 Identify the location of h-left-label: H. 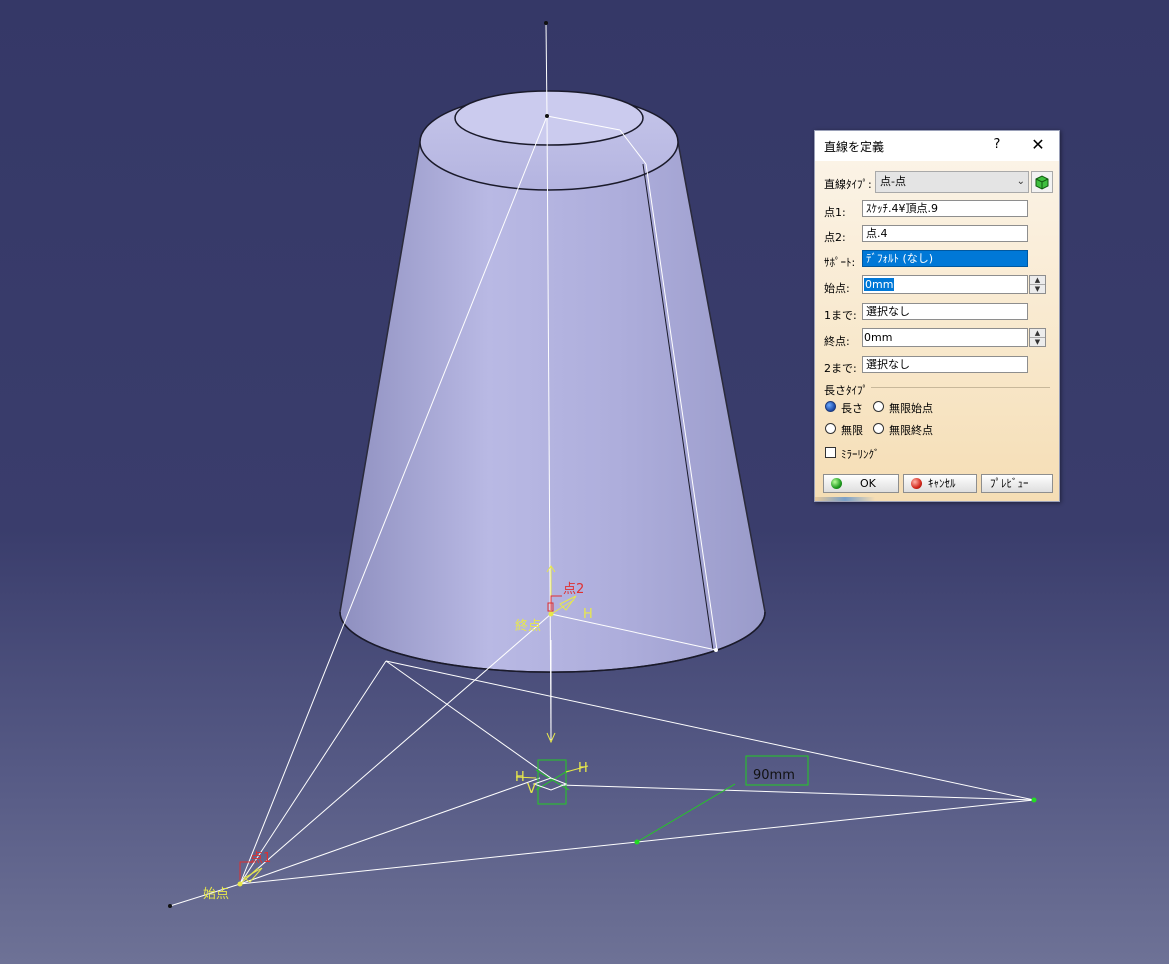
(520, 777).